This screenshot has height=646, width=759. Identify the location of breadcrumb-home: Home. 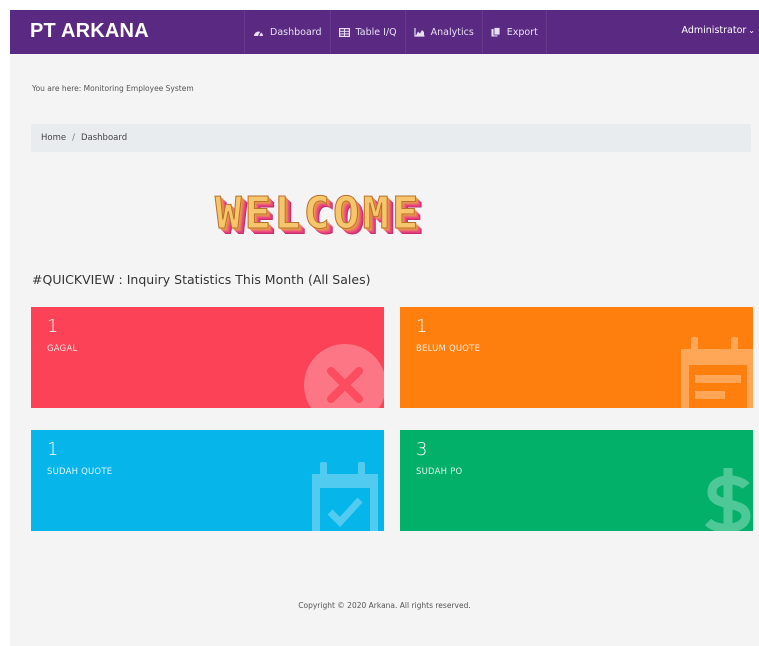
(53, 138).